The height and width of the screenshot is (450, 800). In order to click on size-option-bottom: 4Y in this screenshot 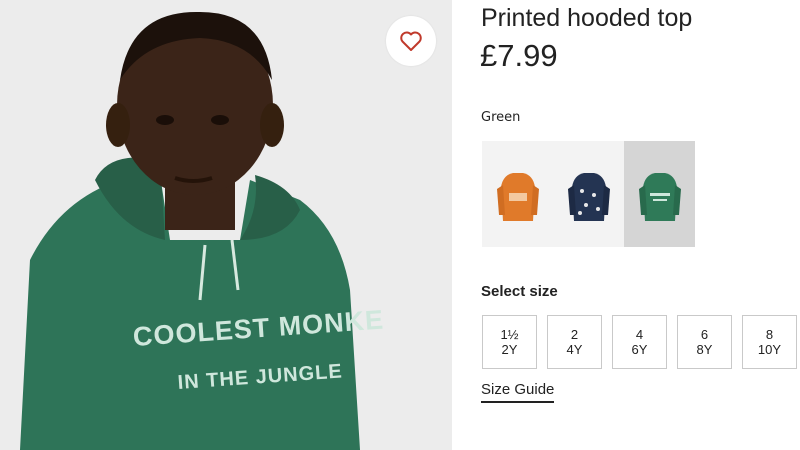, I will do `click(574, 349)`.